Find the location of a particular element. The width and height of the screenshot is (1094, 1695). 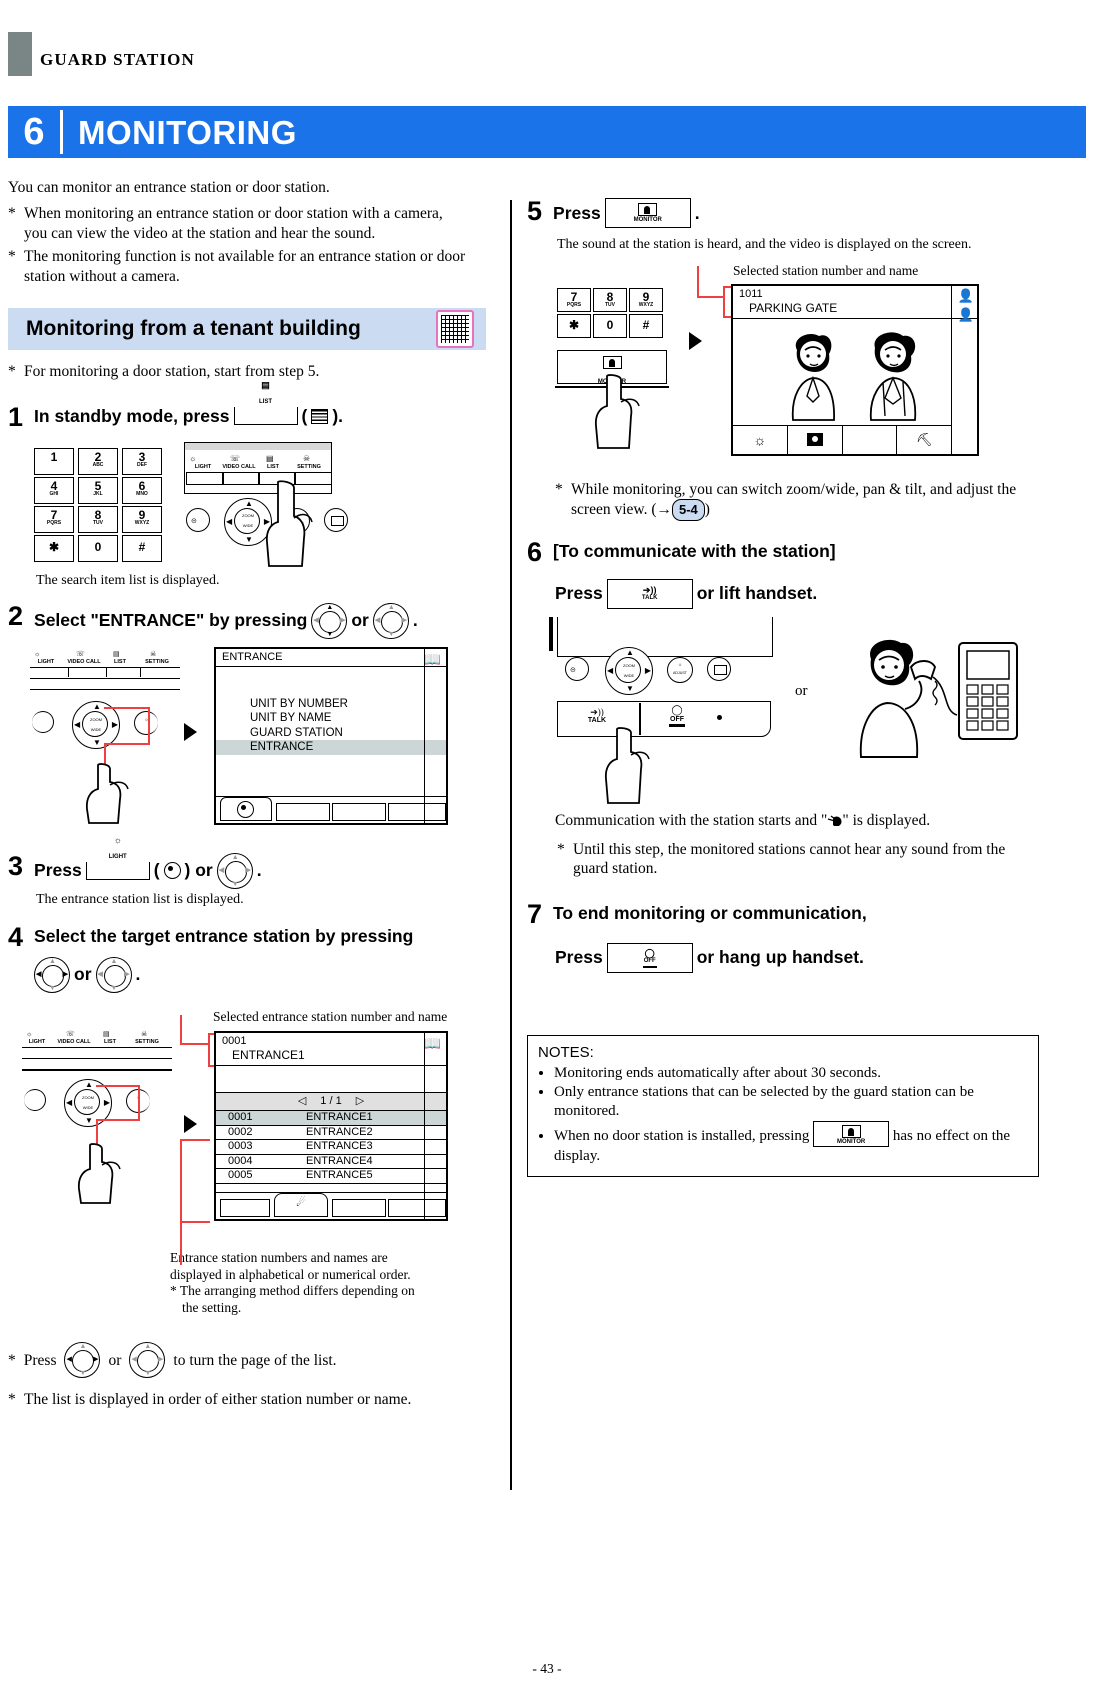

zoom-wide-navigation-pad: ZOOM WIDE ▲ ▼ ◀ ▶ is located at coordinates (629, 670).